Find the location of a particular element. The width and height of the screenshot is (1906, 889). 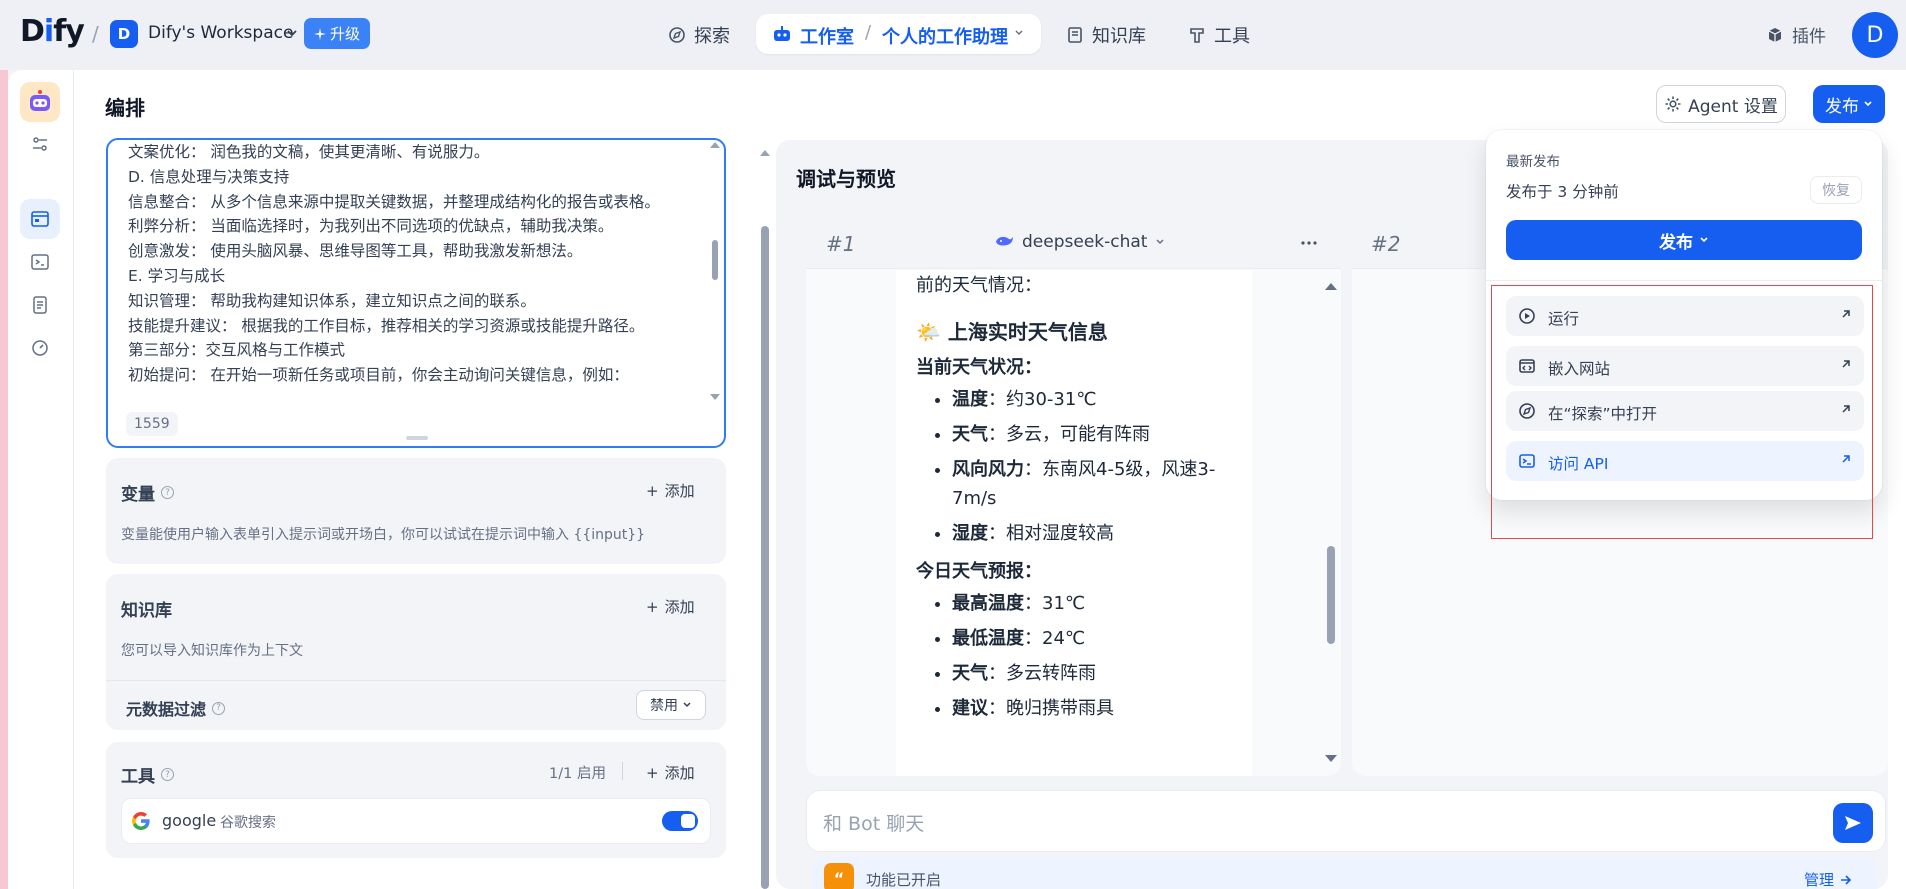

add-knowledge-label: 添加 is located at coordinates (679, 607).